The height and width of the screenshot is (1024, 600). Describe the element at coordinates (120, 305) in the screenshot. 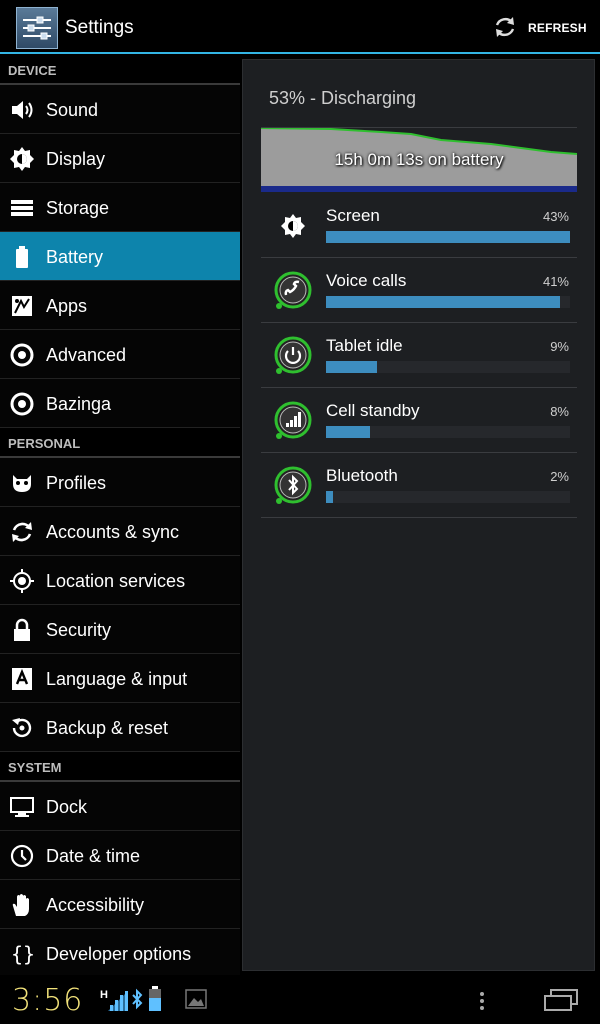

I see `sidebar-item-apps: Apps` at that location.